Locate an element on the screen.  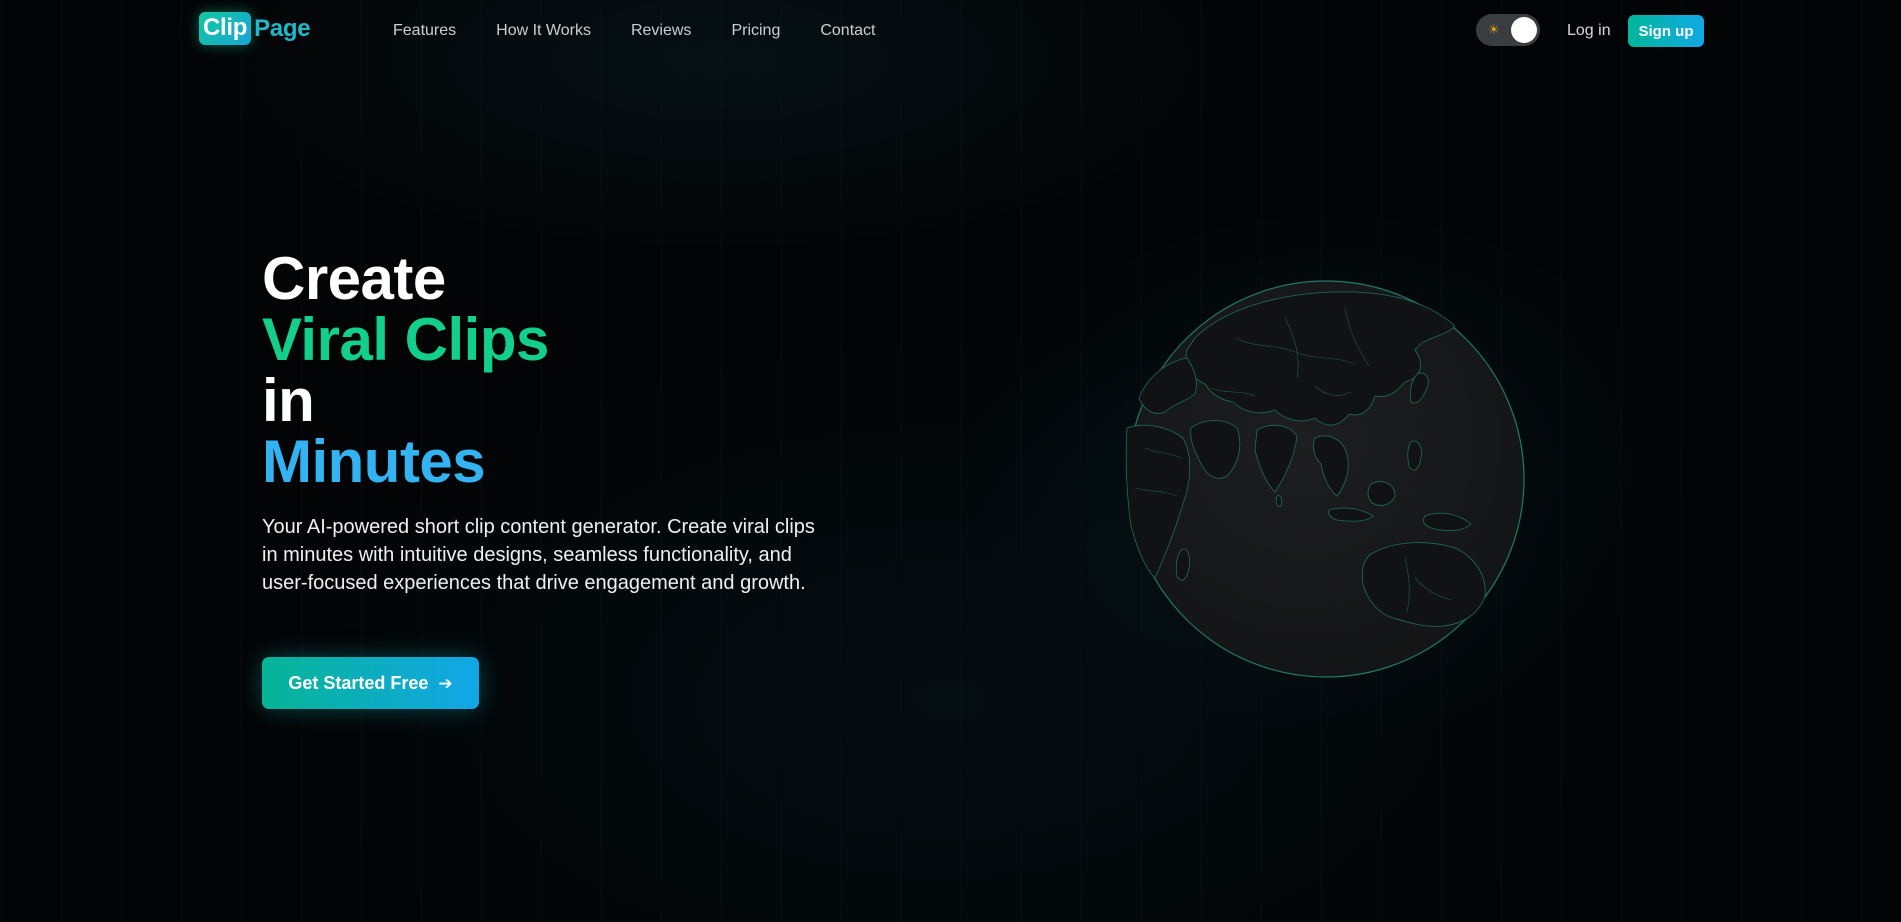
logo: Clip Page is located at coordinates (255, 28).